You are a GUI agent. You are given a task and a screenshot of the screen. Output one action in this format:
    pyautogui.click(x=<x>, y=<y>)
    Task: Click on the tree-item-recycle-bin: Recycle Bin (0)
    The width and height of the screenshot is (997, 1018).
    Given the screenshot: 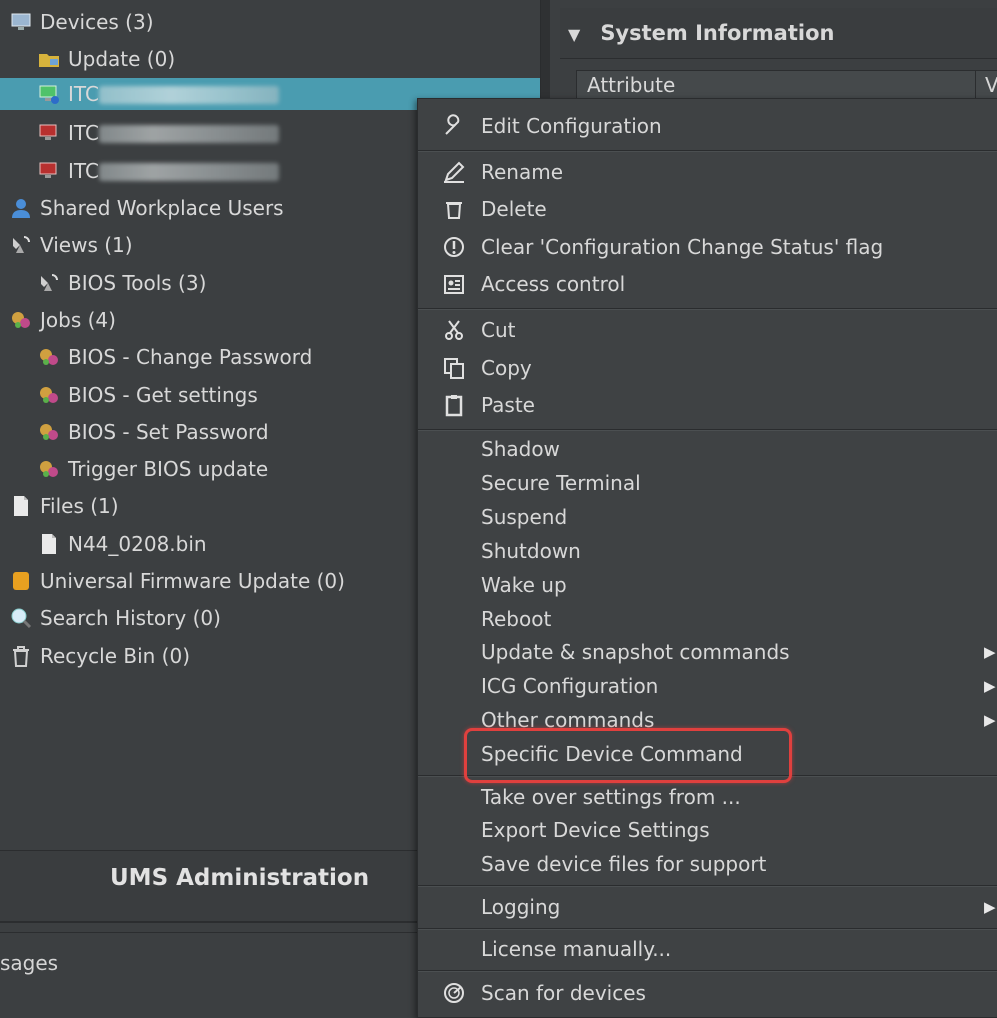 What is the action you would take?
    pyautogui.click(x=100, y=656)
    